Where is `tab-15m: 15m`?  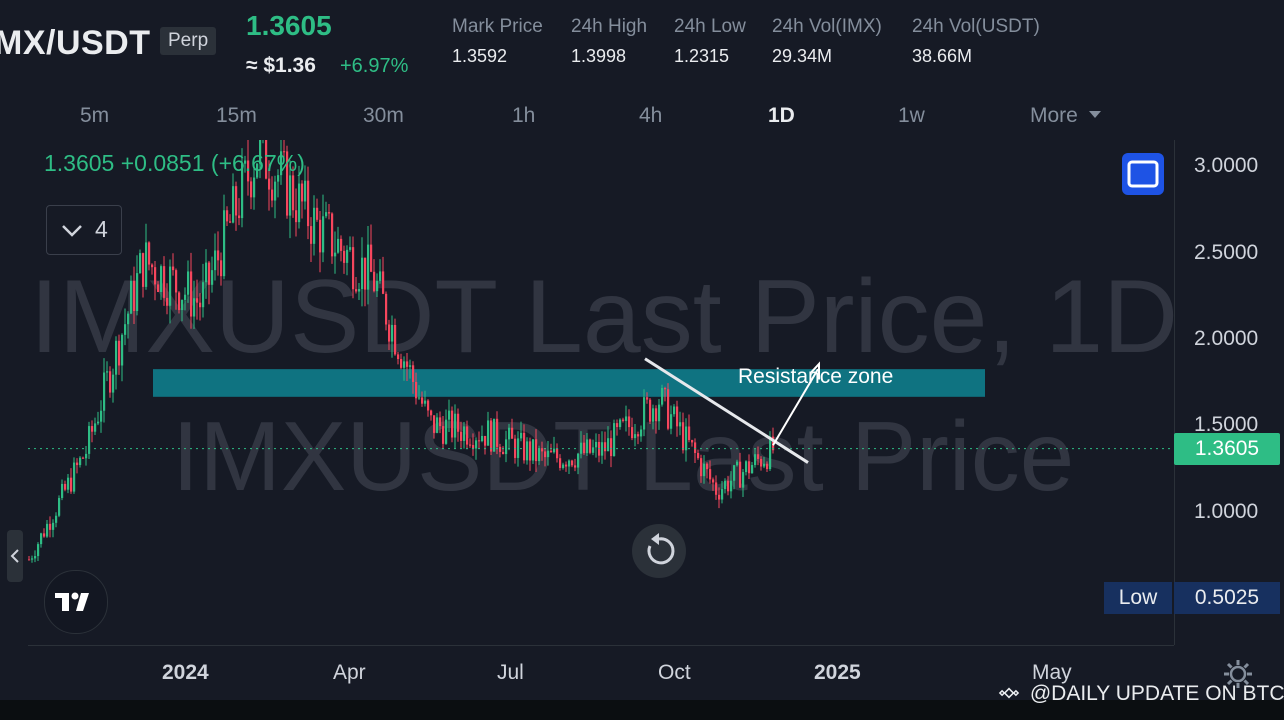
tab-15m: 15m is located at coordinates (236, 116).